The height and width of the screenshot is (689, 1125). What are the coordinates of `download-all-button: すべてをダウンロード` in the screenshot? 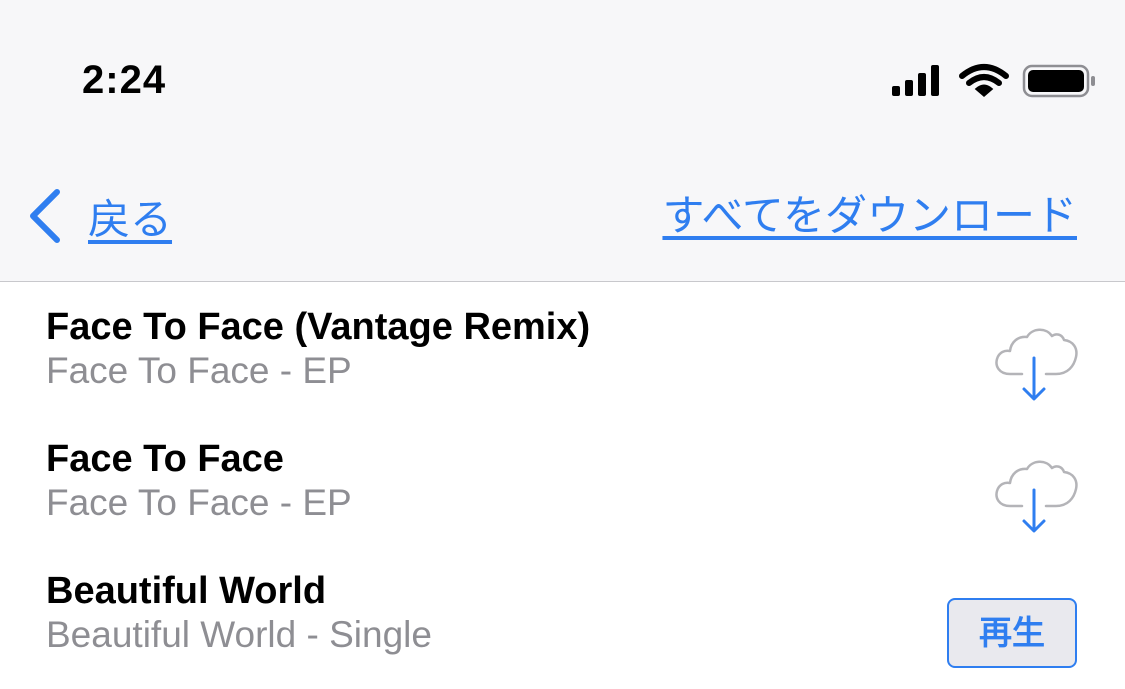 It's located at (869, 216).